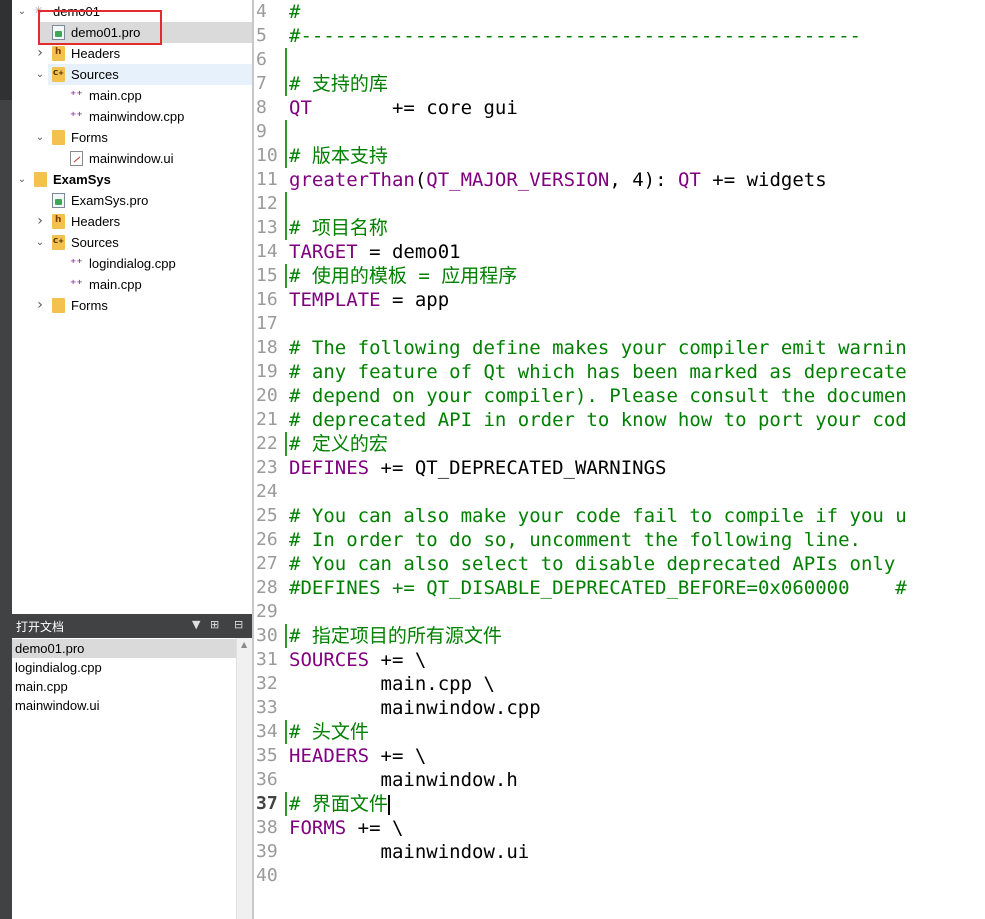 The image size is (985, 919). Describe the element at coordinates (619, 756) in the screenshot. I see `code-line: 35 HEADERS += \` at that location.